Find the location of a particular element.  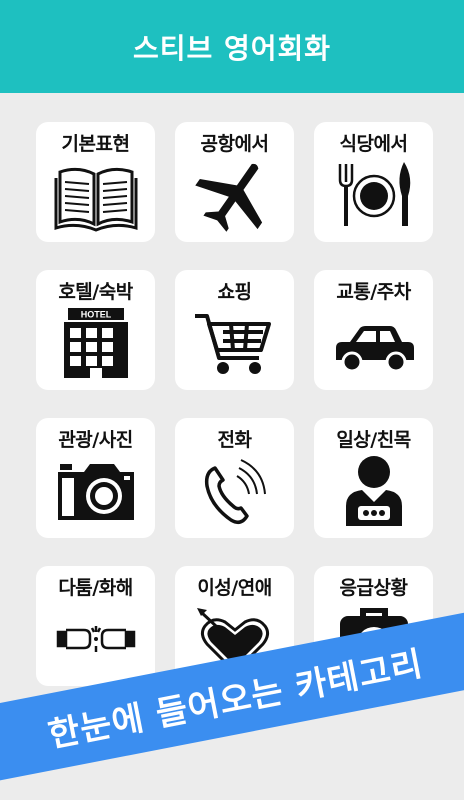

app-title: 스티브 영어회화 is located at coordinates (232, 48).